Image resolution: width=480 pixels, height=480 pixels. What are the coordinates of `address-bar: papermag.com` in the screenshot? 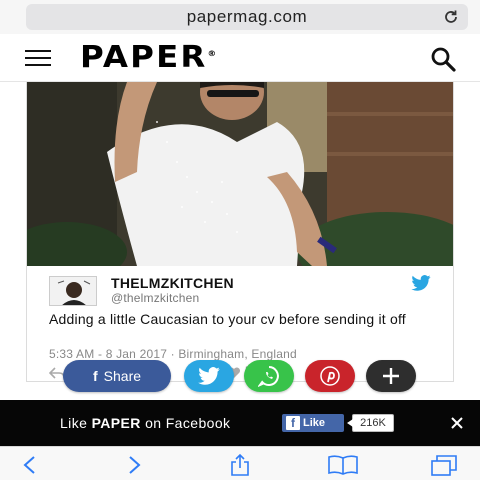 It's located at (247, 17).